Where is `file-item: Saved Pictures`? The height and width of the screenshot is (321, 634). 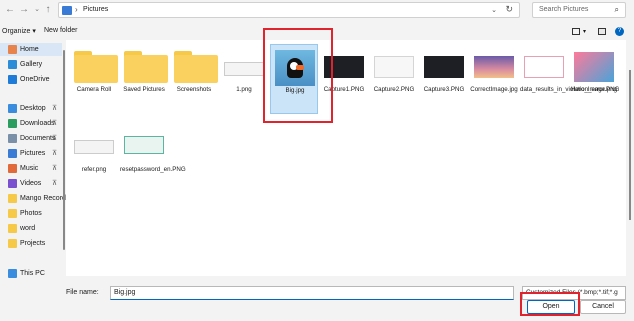 file-item: Saved Pictures is located at coordinates (144, 79).